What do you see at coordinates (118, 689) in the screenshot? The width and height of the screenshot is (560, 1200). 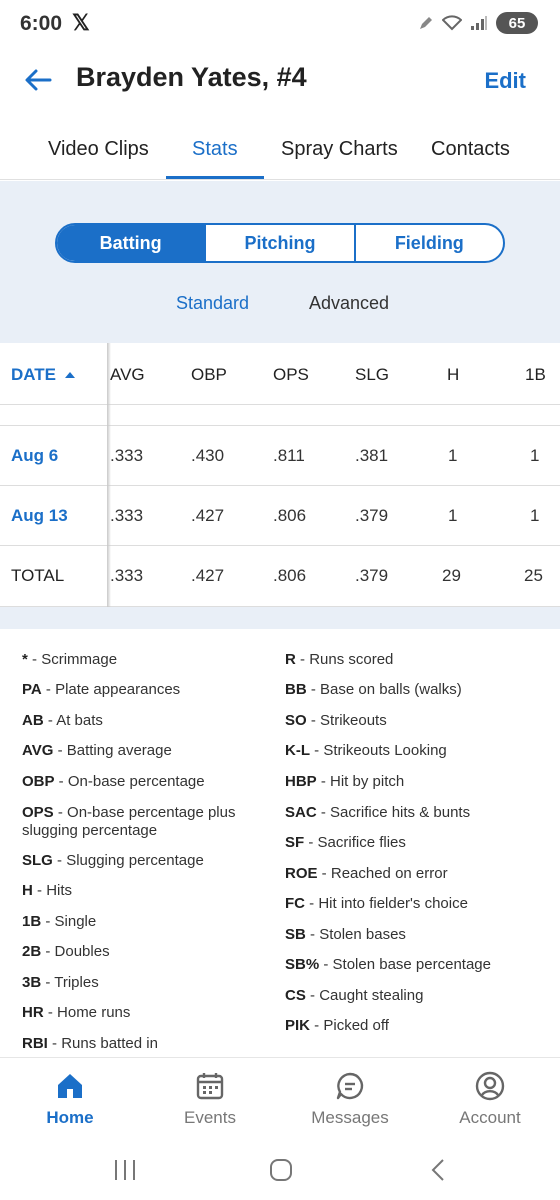 I see `legend-desc: Plate appearances` at bounding box center [118, 689].